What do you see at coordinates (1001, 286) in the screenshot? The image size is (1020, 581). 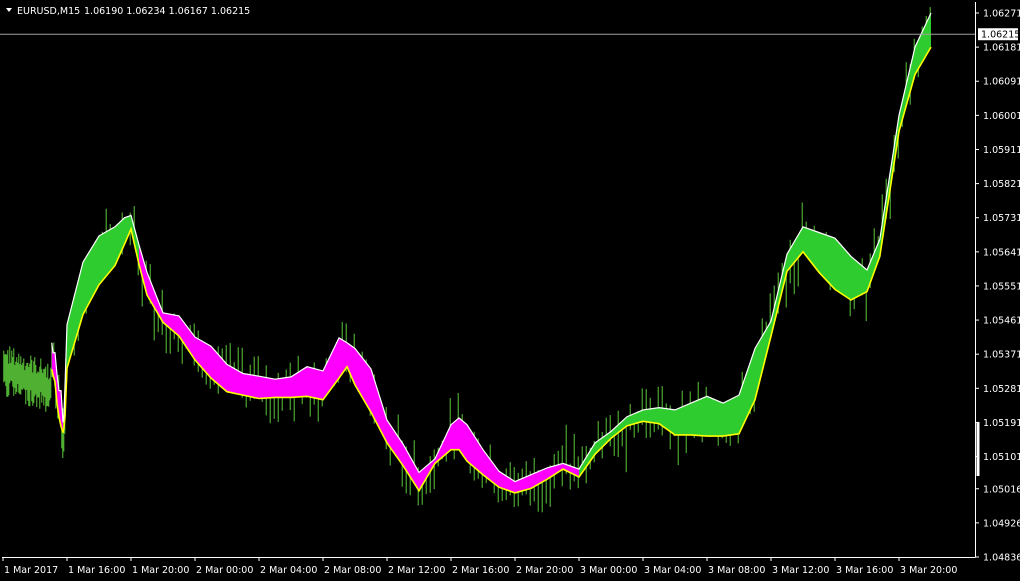 I see `y-tick-label: 1.05551` at bounding box center [1001, 286].